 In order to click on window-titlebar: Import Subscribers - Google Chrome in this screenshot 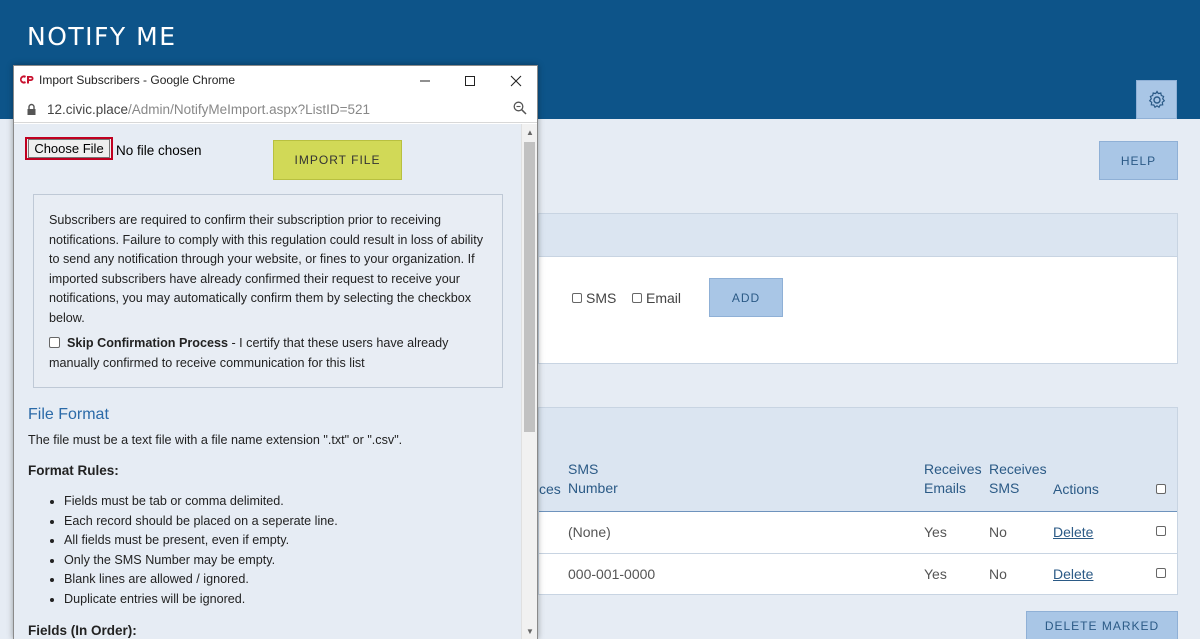, I will do `click(275, 80)`.